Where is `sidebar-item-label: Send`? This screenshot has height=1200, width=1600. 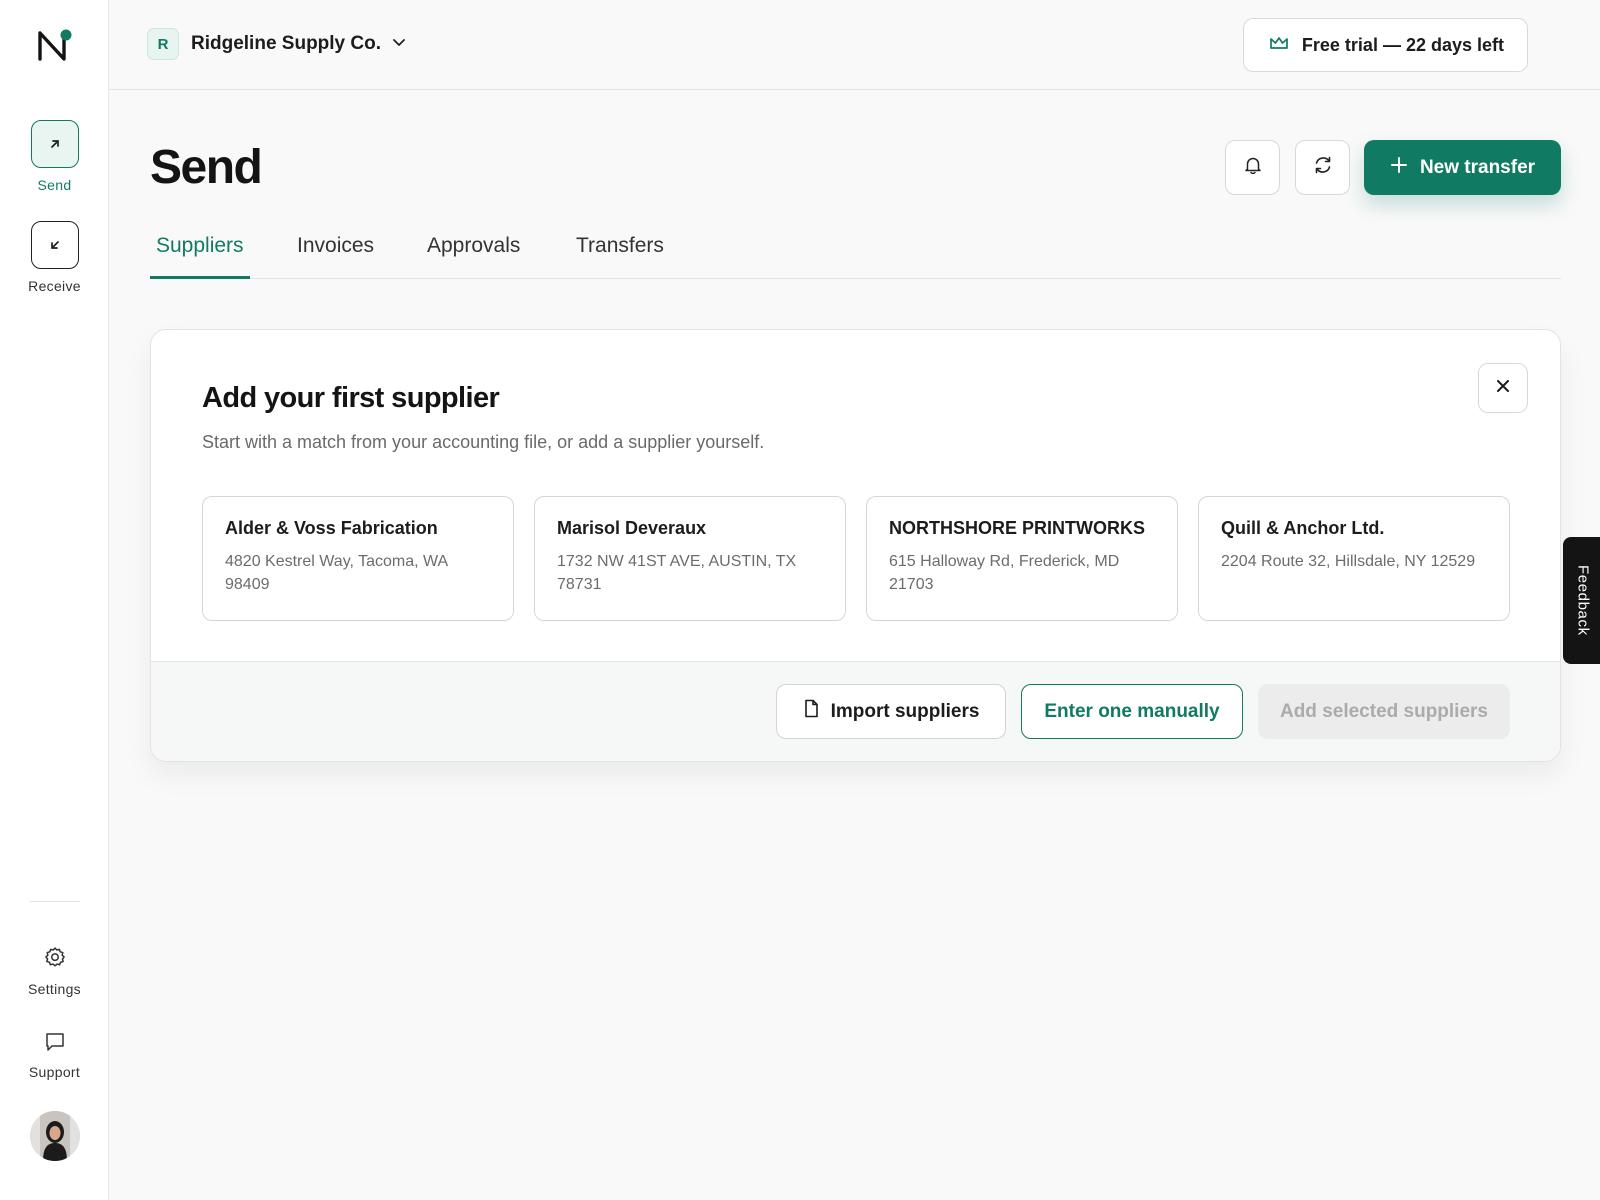
sidebar-item-label: Send is located at coordinates (54, 185).